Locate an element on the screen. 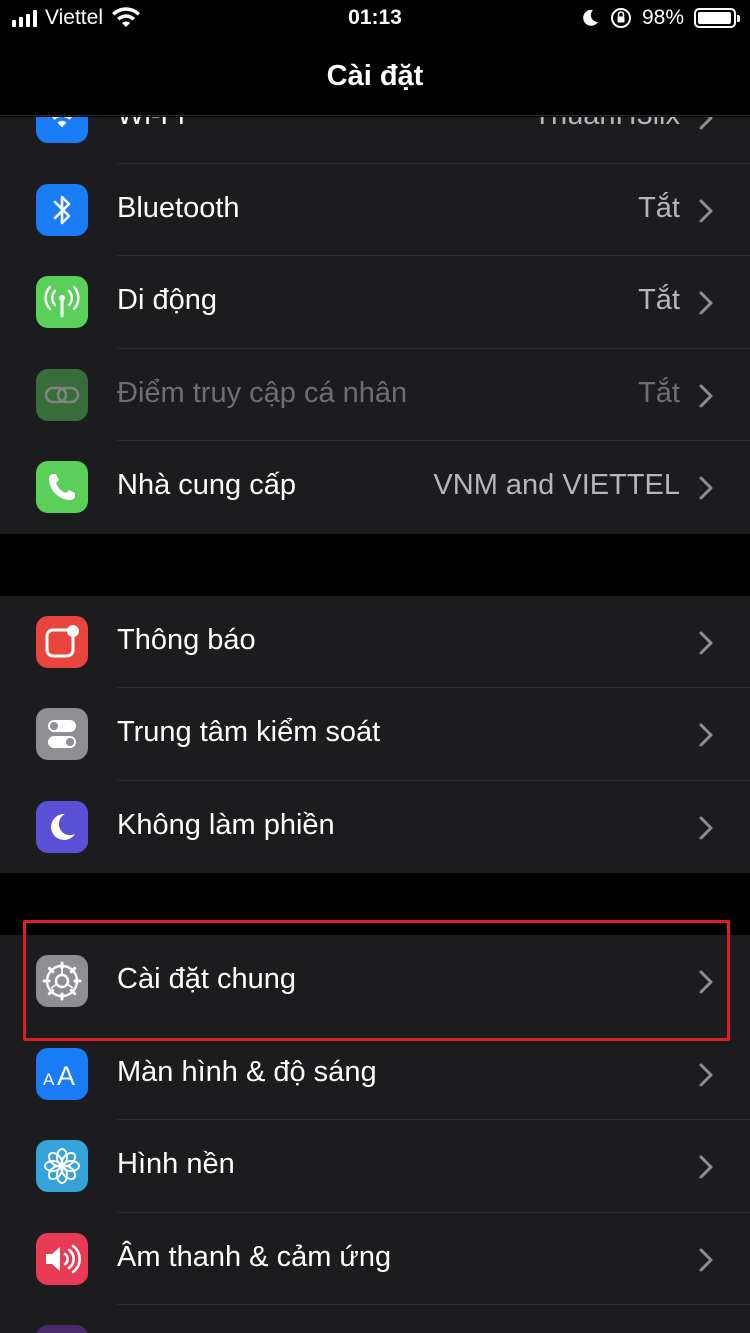 The image size is (750, 1333). text-size-icon: AA is located at coordinates (62, 1073).